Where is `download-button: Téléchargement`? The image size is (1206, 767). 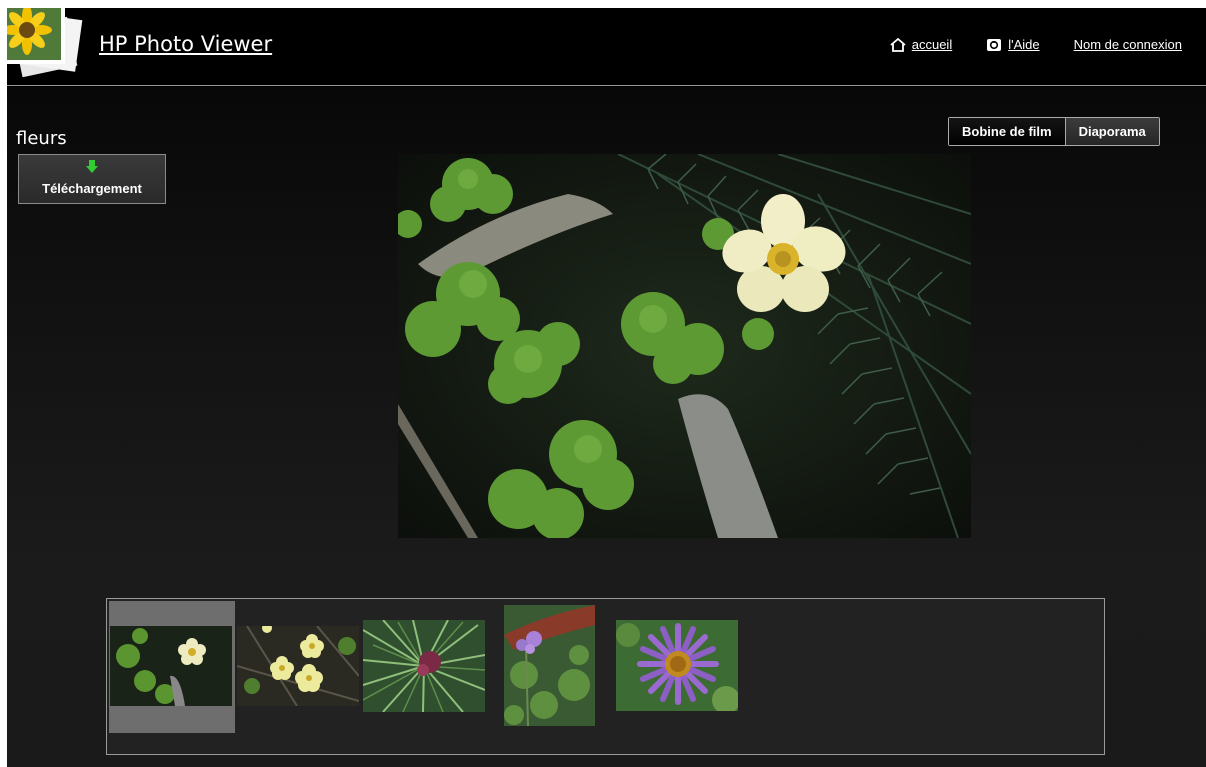
download-button: Téléchargement is located at coordinates (92, 179).